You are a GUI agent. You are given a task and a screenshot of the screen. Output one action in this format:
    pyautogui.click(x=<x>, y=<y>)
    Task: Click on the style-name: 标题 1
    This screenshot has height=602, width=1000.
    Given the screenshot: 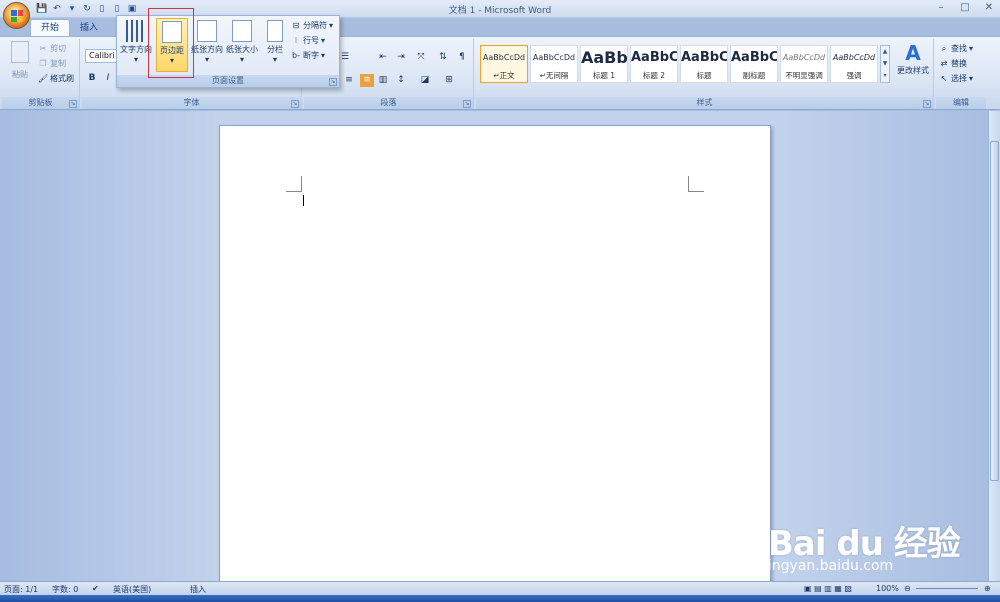 What is the action you would take?
    pyautogui.click(x=604, y=75)
    